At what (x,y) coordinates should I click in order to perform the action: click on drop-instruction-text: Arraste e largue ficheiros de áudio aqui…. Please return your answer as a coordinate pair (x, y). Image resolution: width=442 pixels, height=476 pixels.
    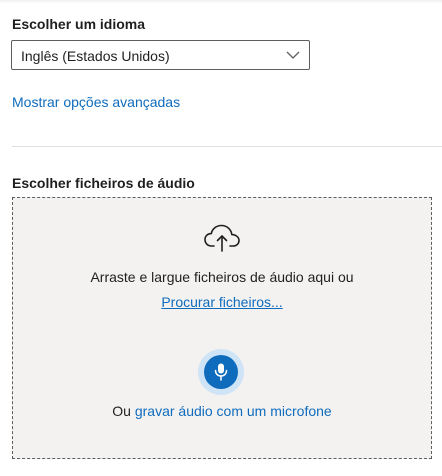
    Looking at the image, I should click on (222, 277).